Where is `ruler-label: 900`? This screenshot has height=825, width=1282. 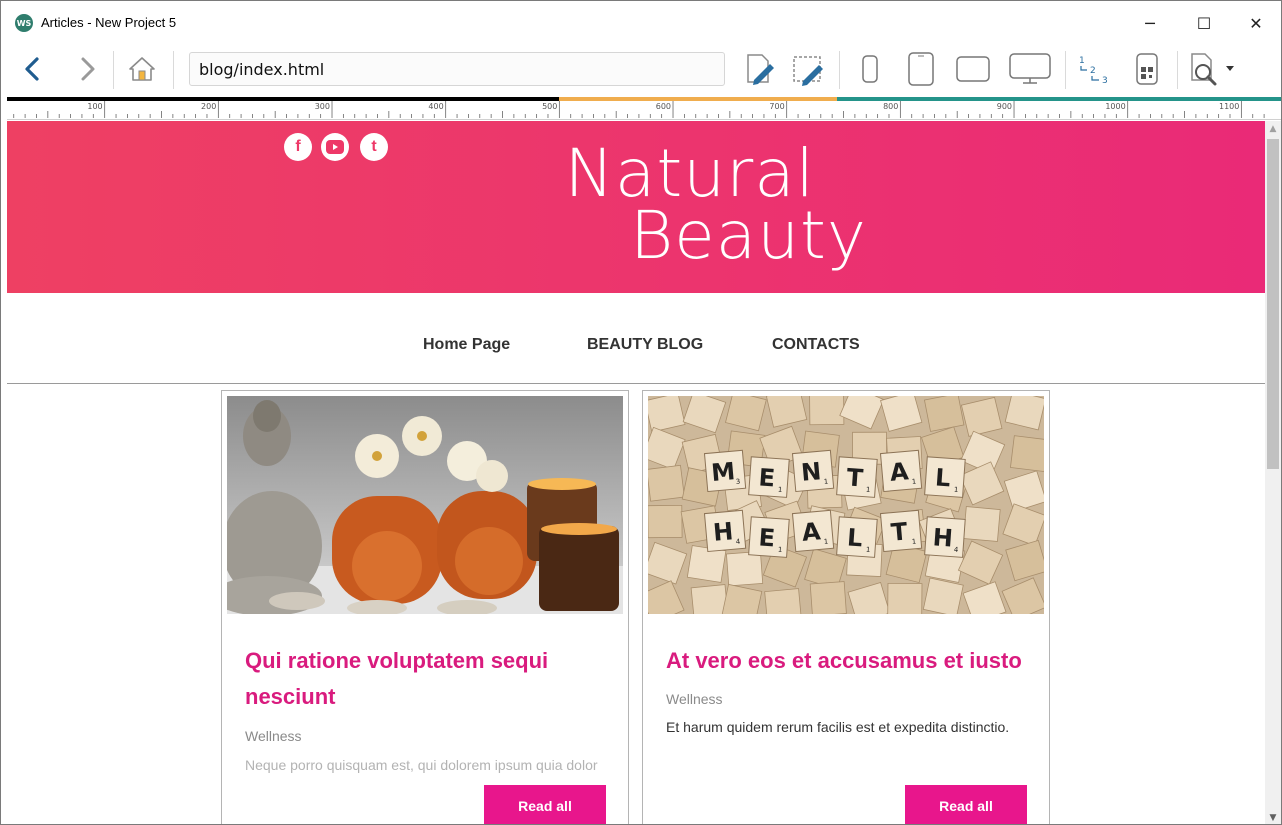
ruler-label: 900 is located at coordinates (1004, 106).